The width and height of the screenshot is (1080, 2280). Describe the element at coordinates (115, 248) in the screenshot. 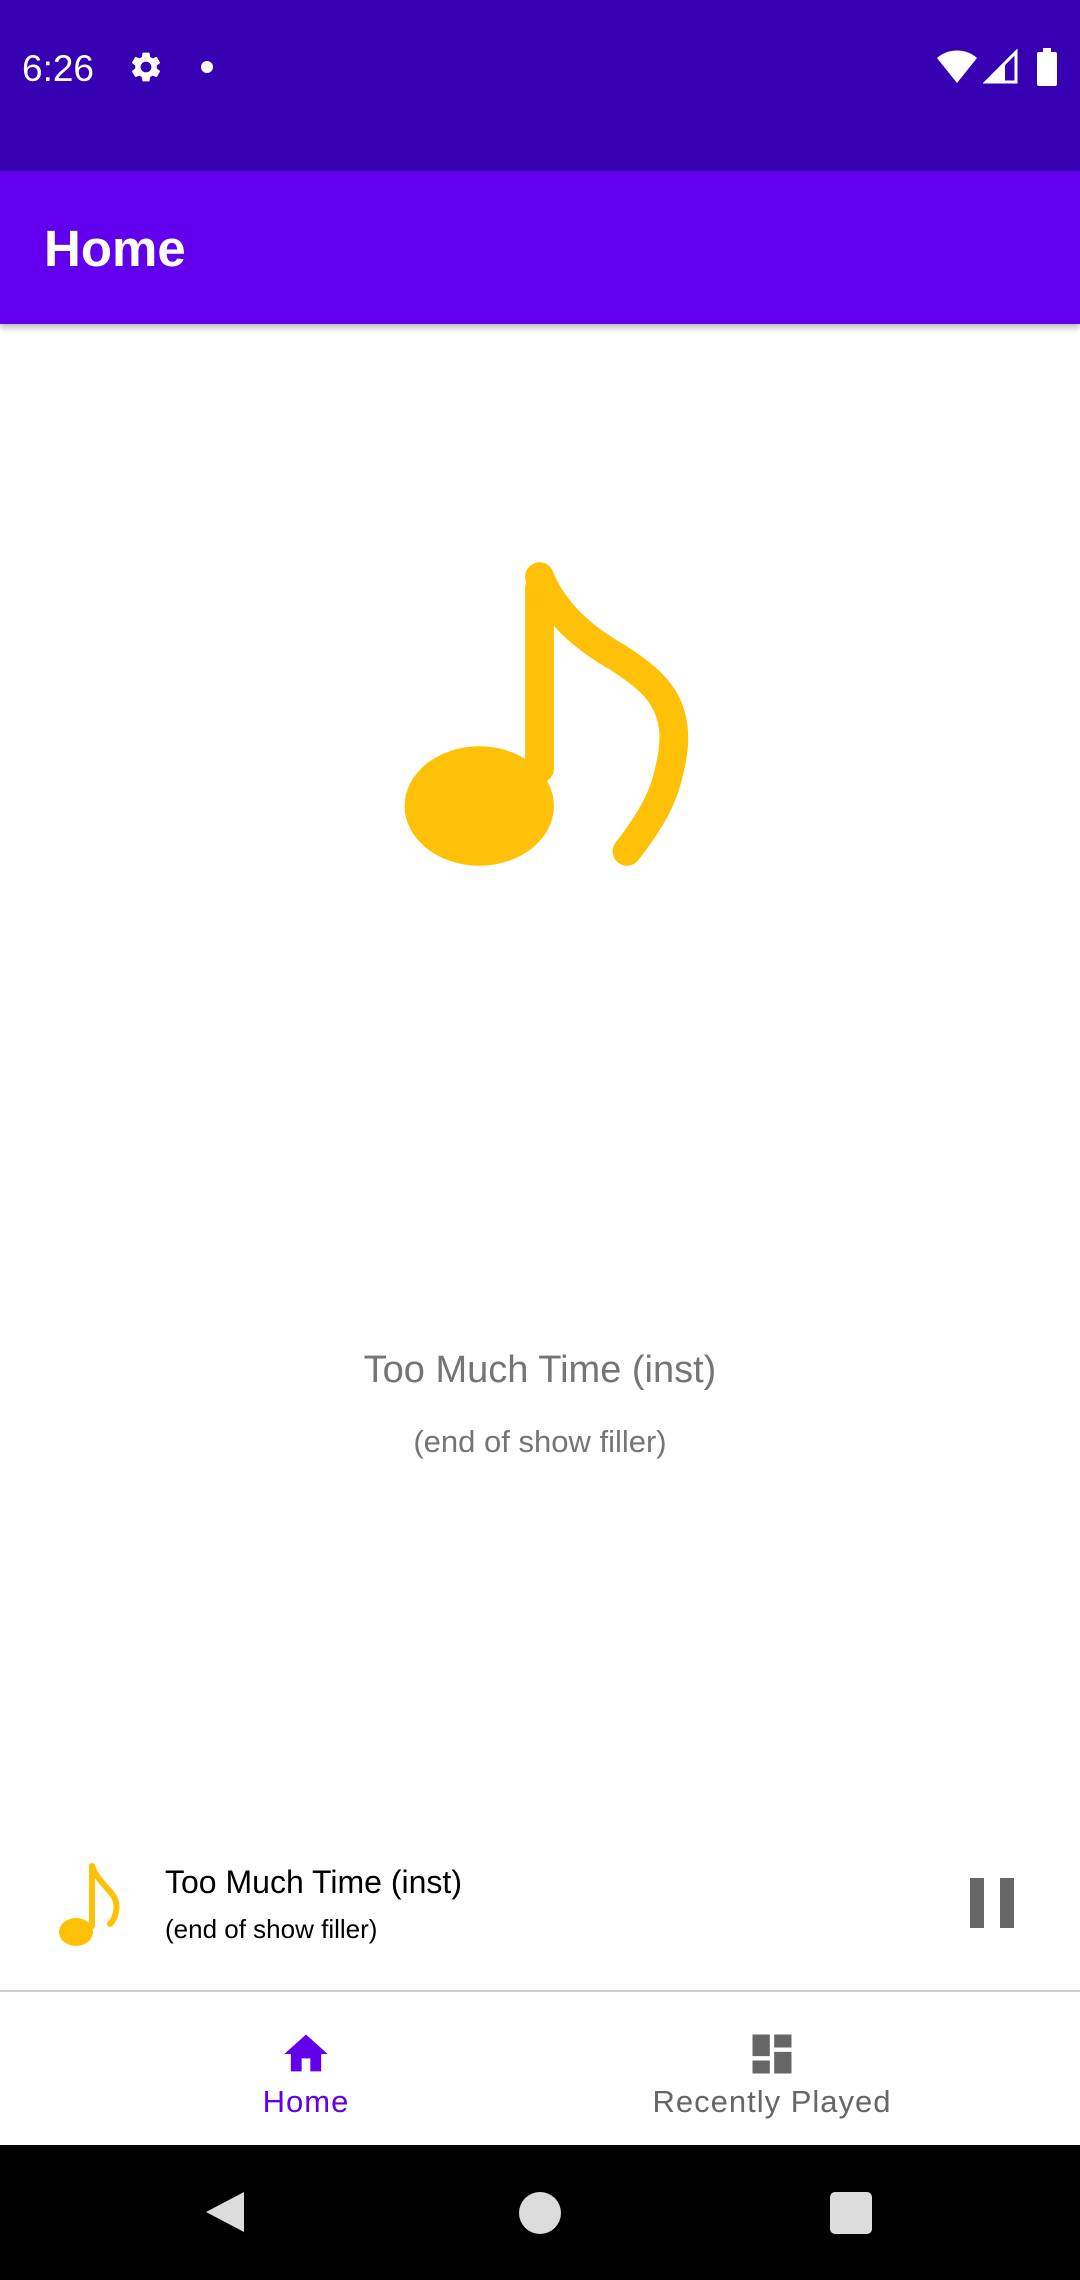

I see `page-title: Home` at that location.